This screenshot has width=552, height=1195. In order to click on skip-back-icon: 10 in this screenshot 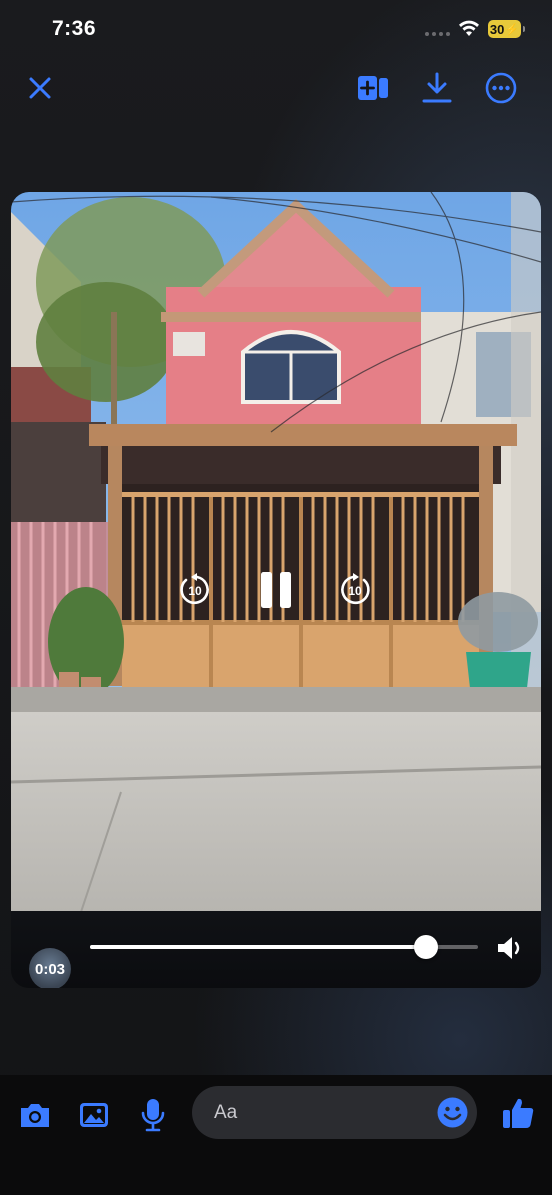, I will do `click(194, 589)`.